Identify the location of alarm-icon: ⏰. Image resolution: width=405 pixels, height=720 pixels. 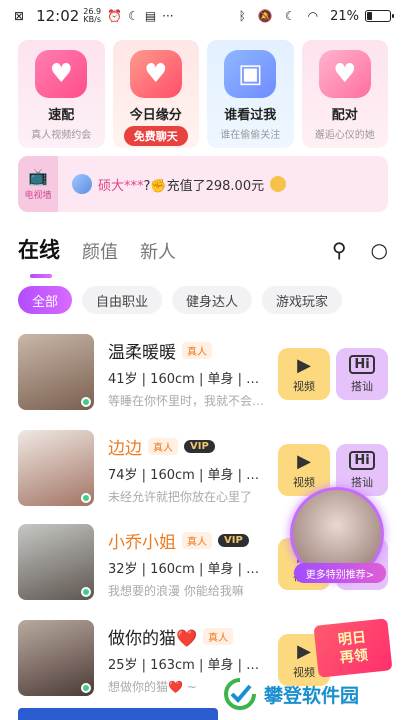
(115, 16).